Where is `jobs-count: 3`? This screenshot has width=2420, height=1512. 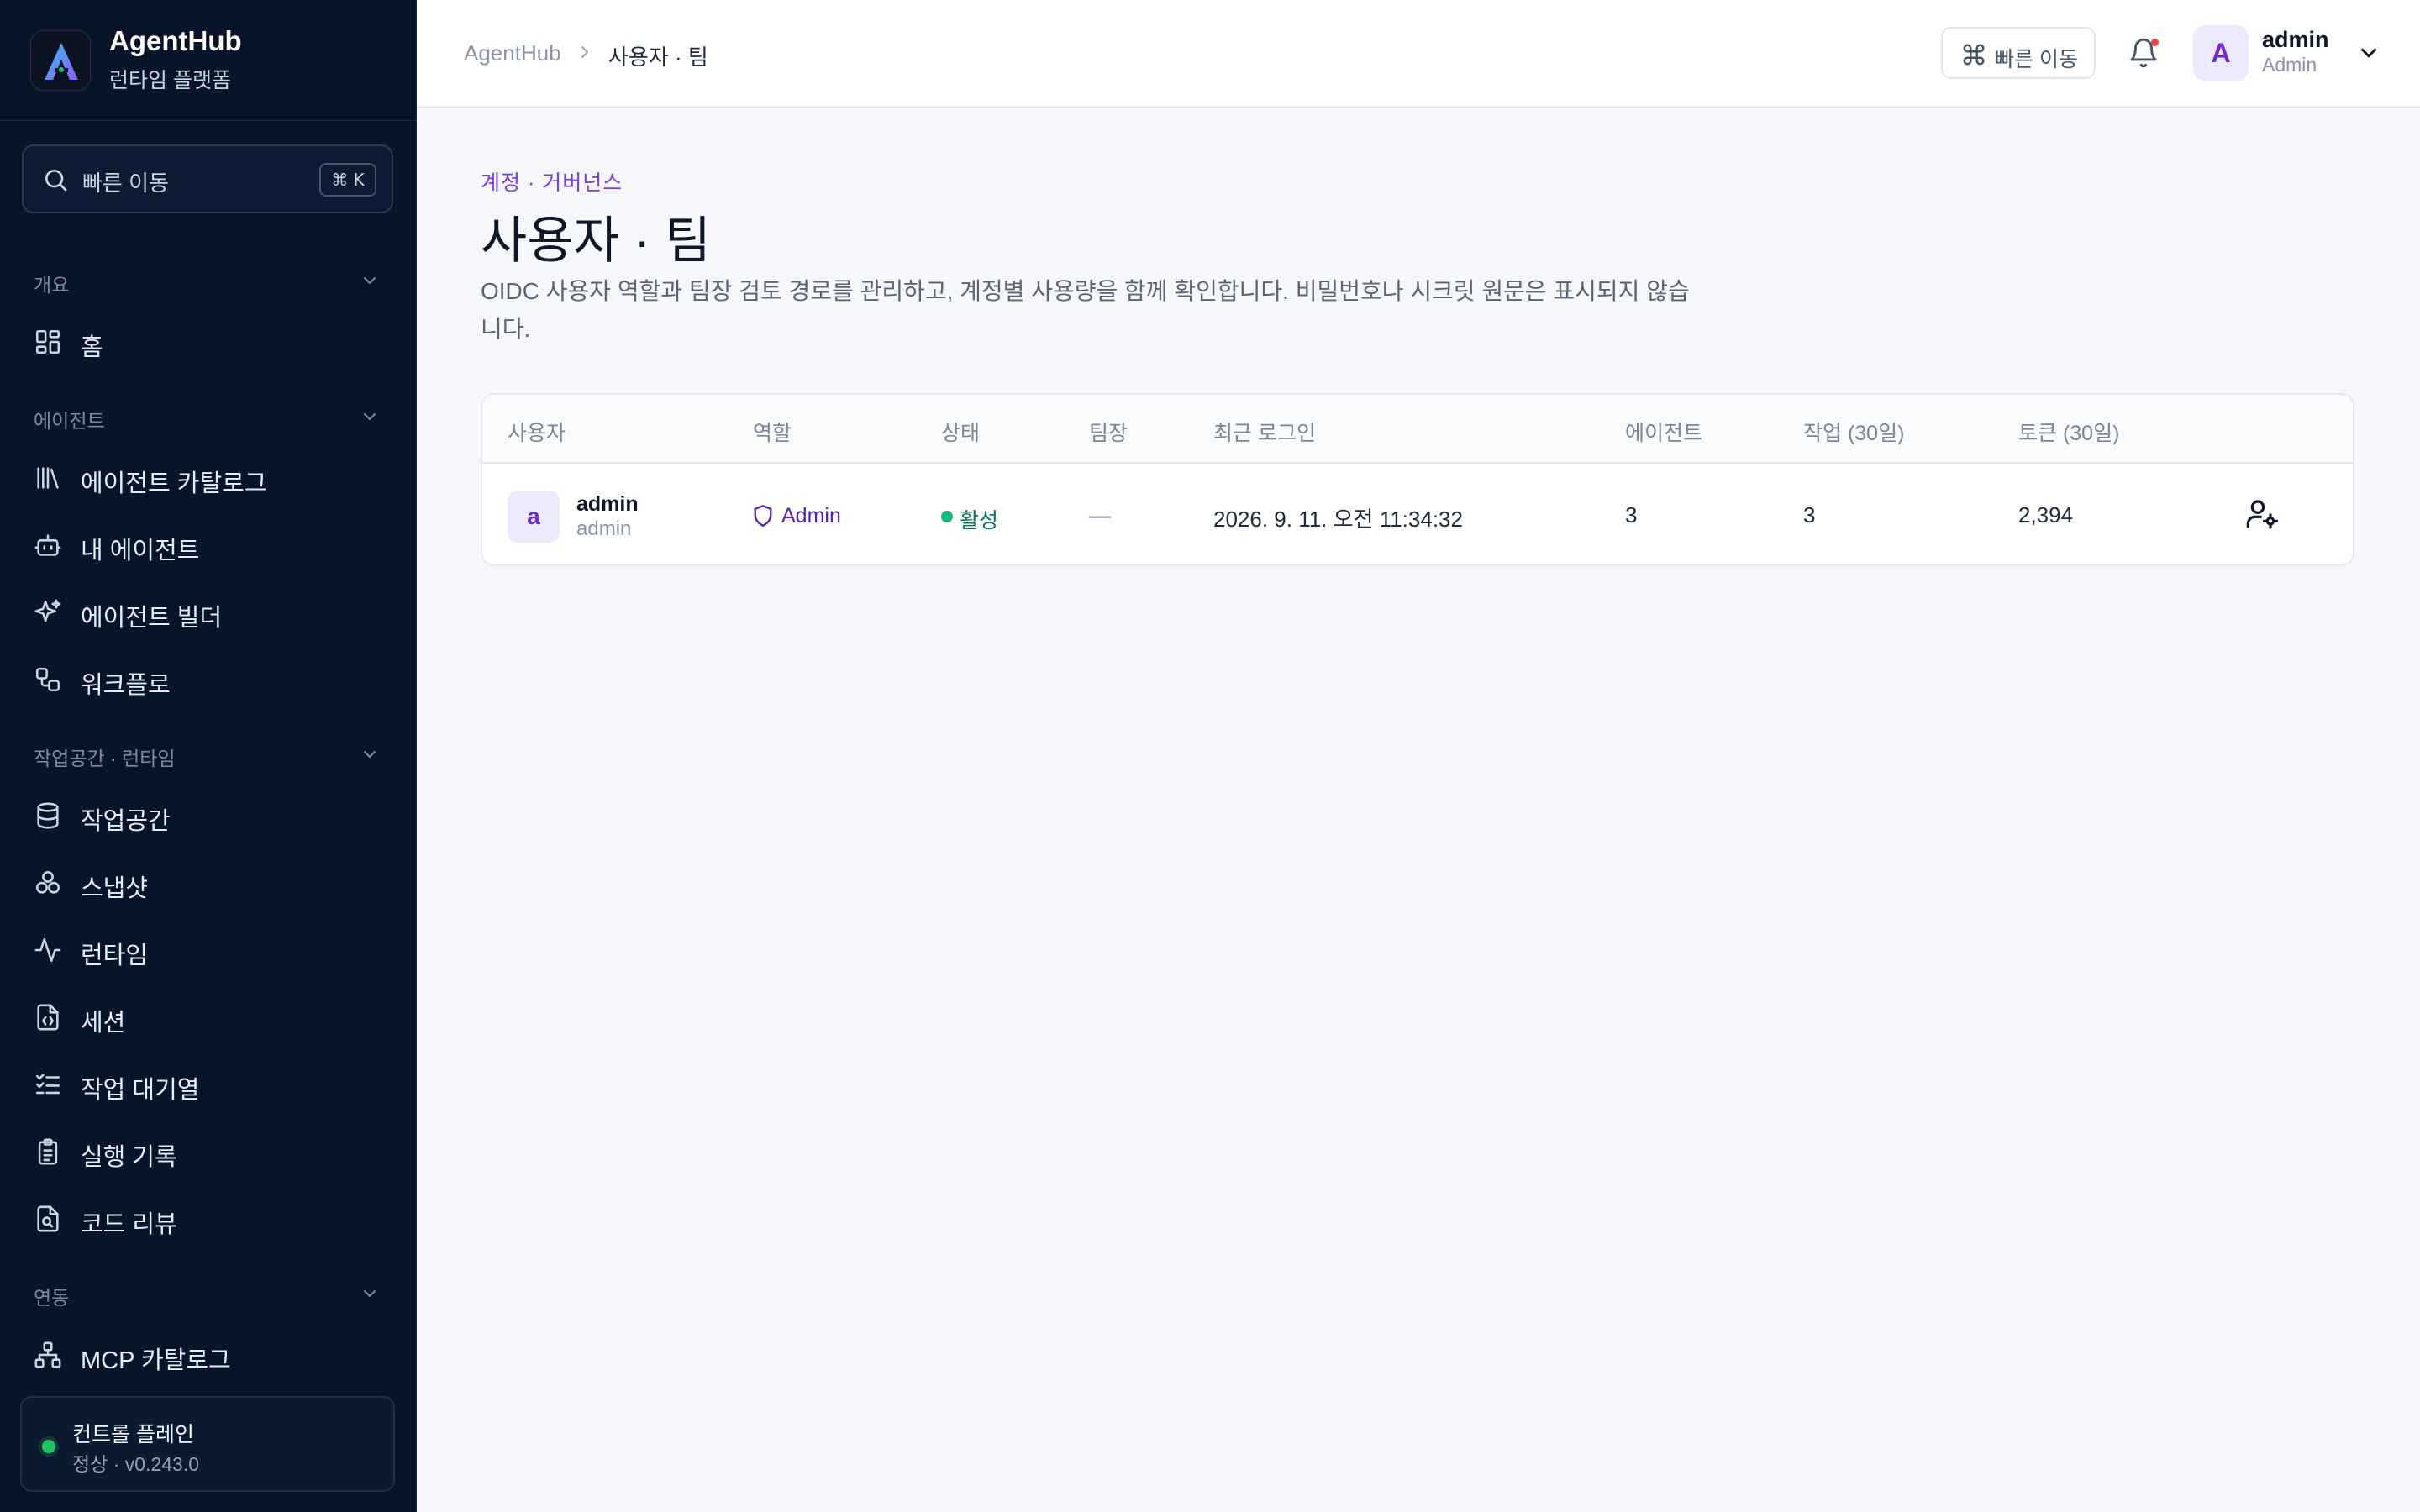
jobs-count: 3 is located at coordinates (1809, 515).